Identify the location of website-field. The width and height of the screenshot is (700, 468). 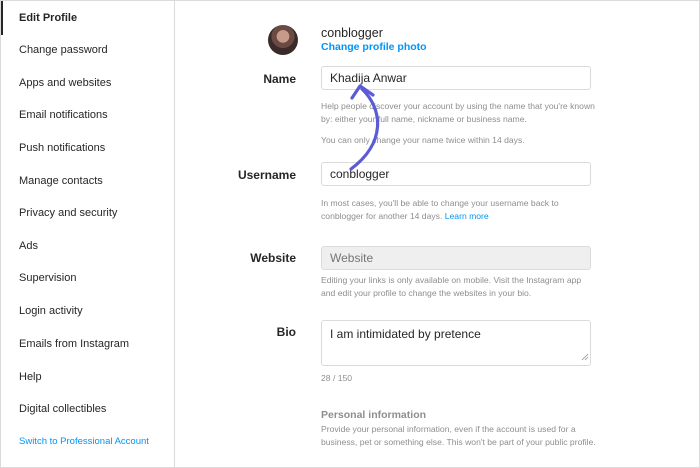
(456, 258).